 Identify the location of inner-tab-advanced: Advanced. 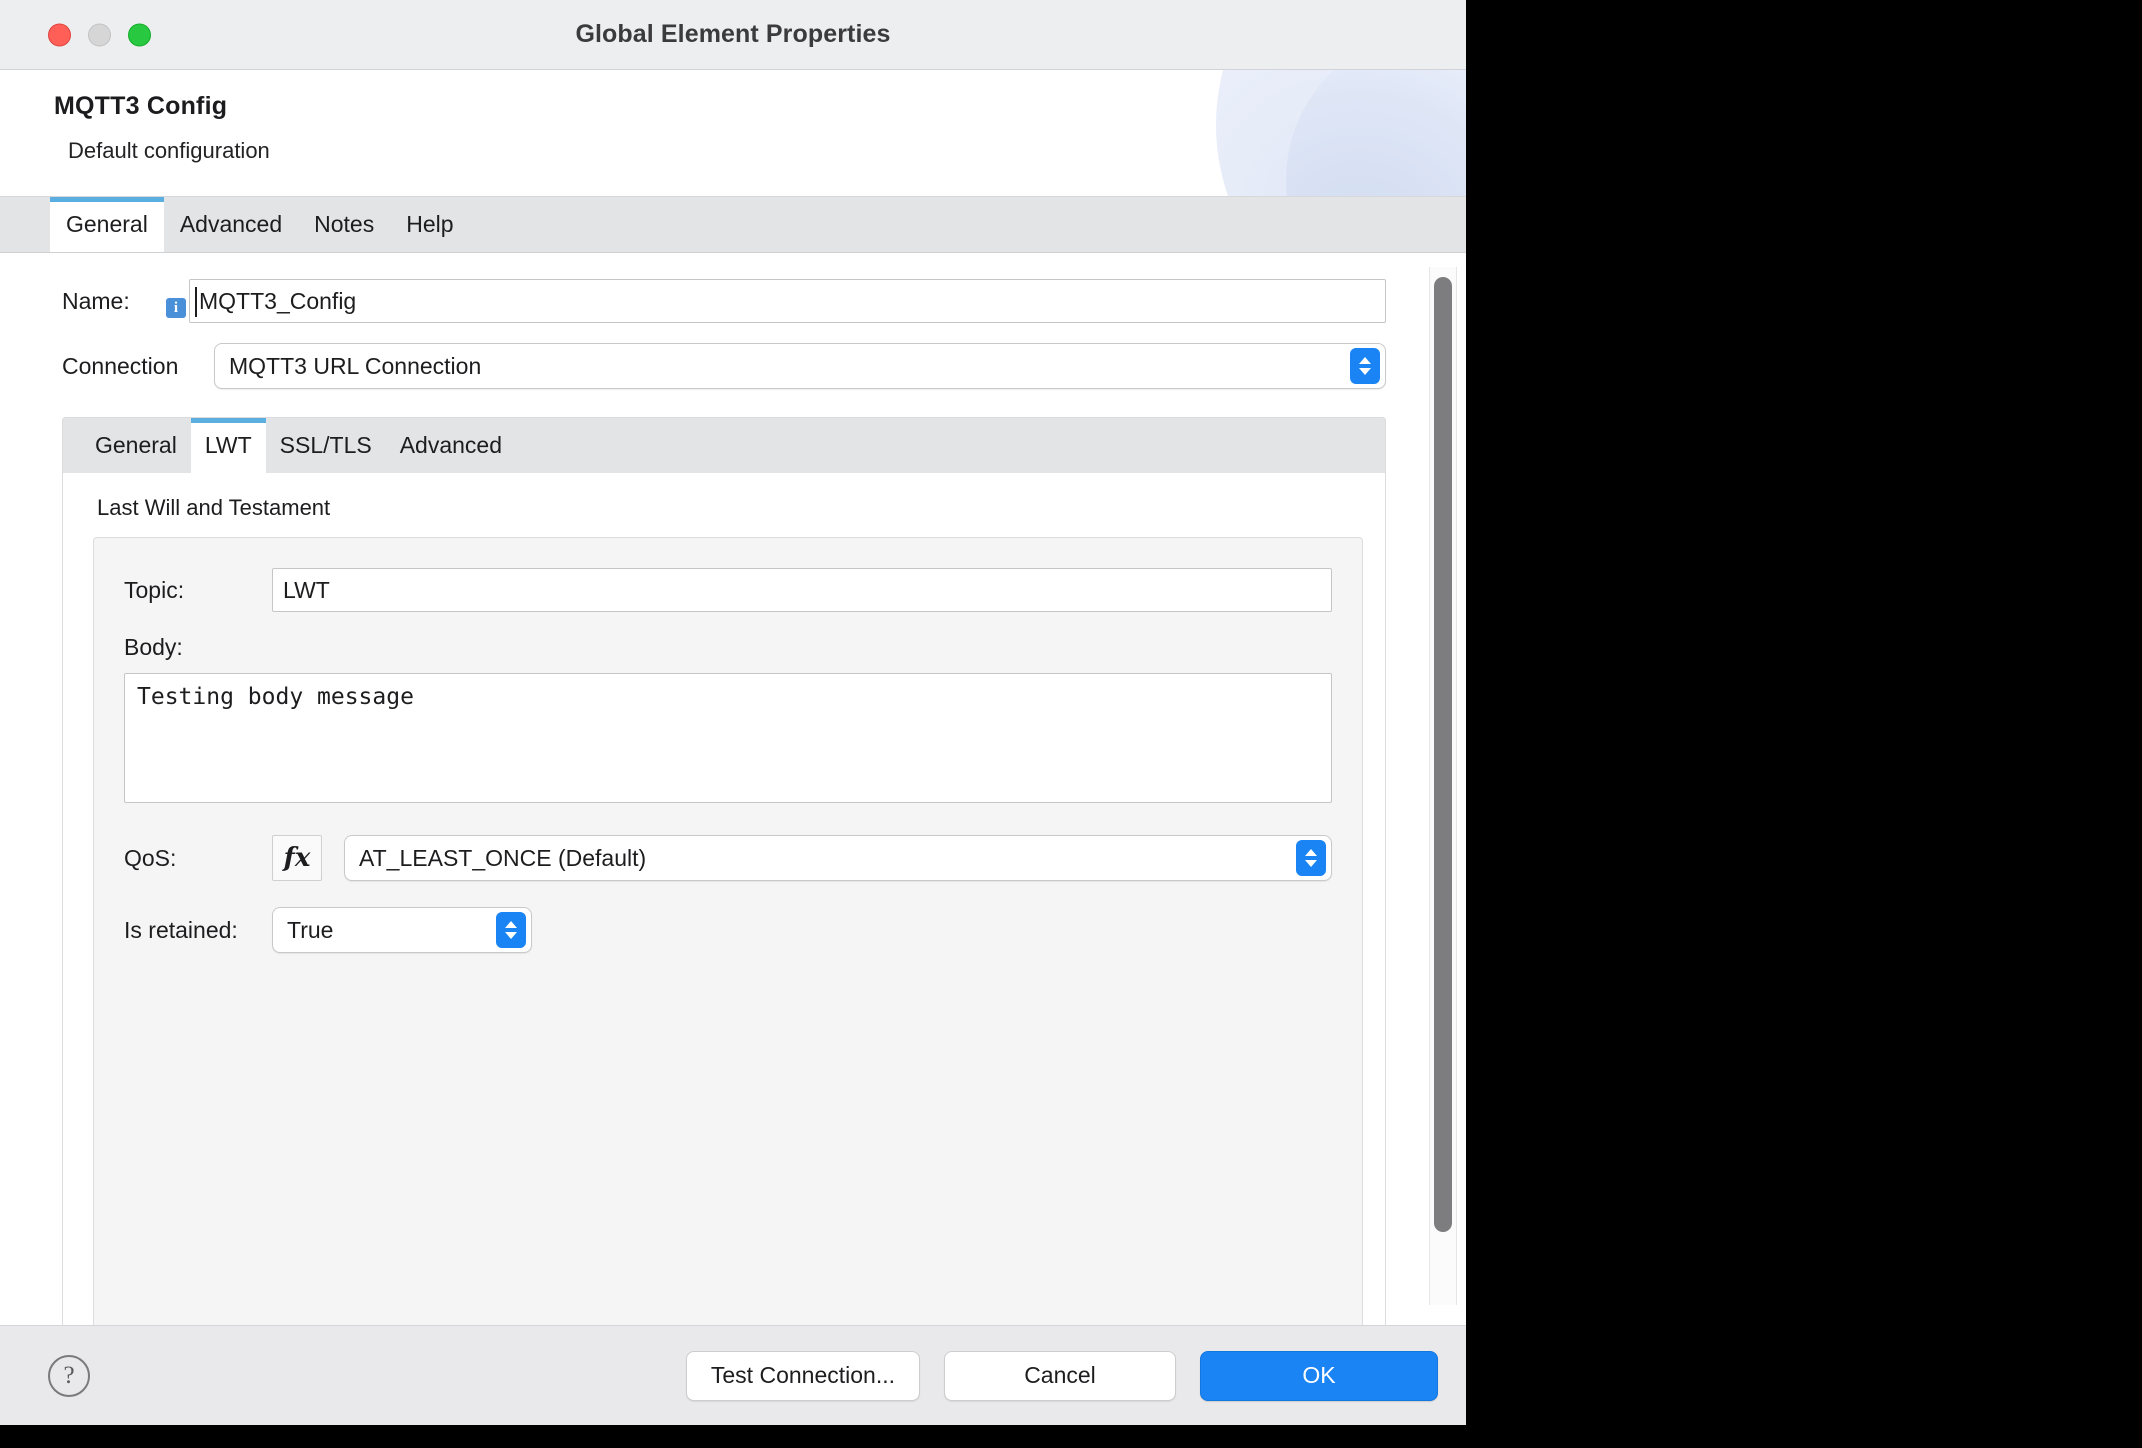
(451, 445).